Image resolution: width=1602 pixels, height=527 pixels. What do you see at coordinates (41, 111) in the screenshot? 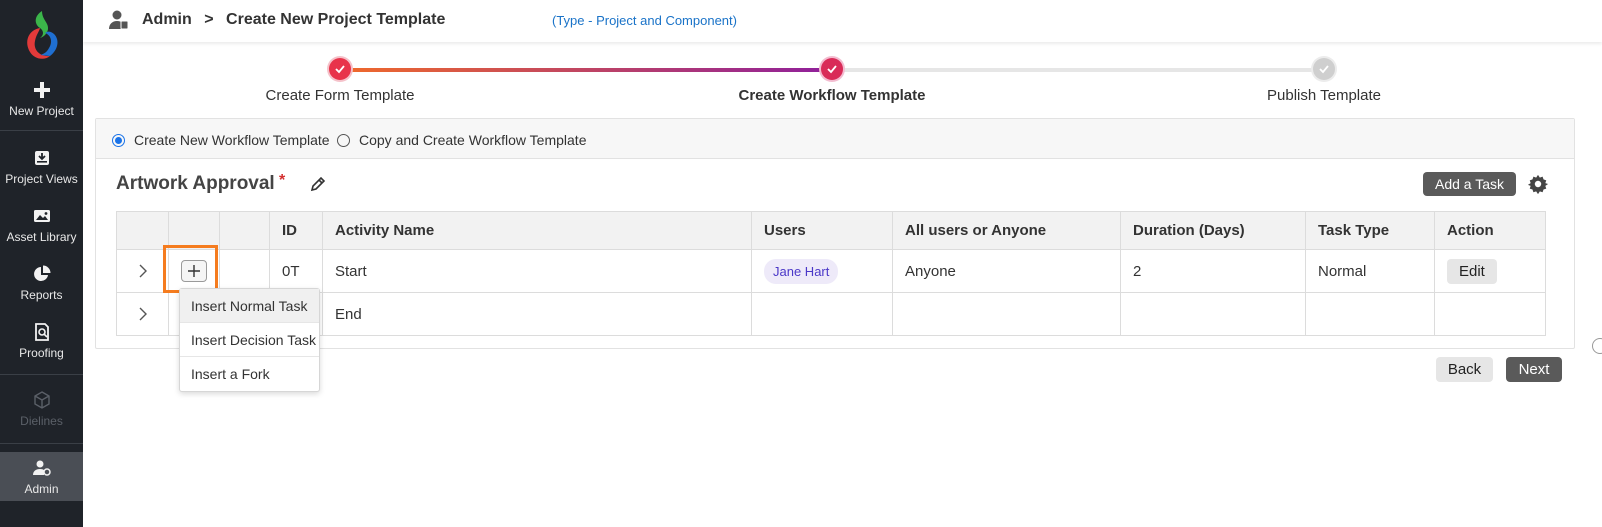
I see `sidebar-item-label: New Project` at bounding box center [41, 111].